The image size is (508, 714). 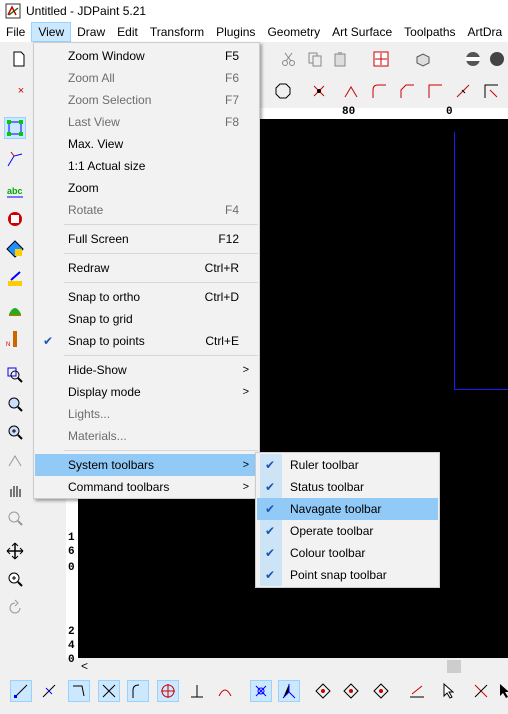 I want to click on fillet-tool-button, so click(x=379, y=91).